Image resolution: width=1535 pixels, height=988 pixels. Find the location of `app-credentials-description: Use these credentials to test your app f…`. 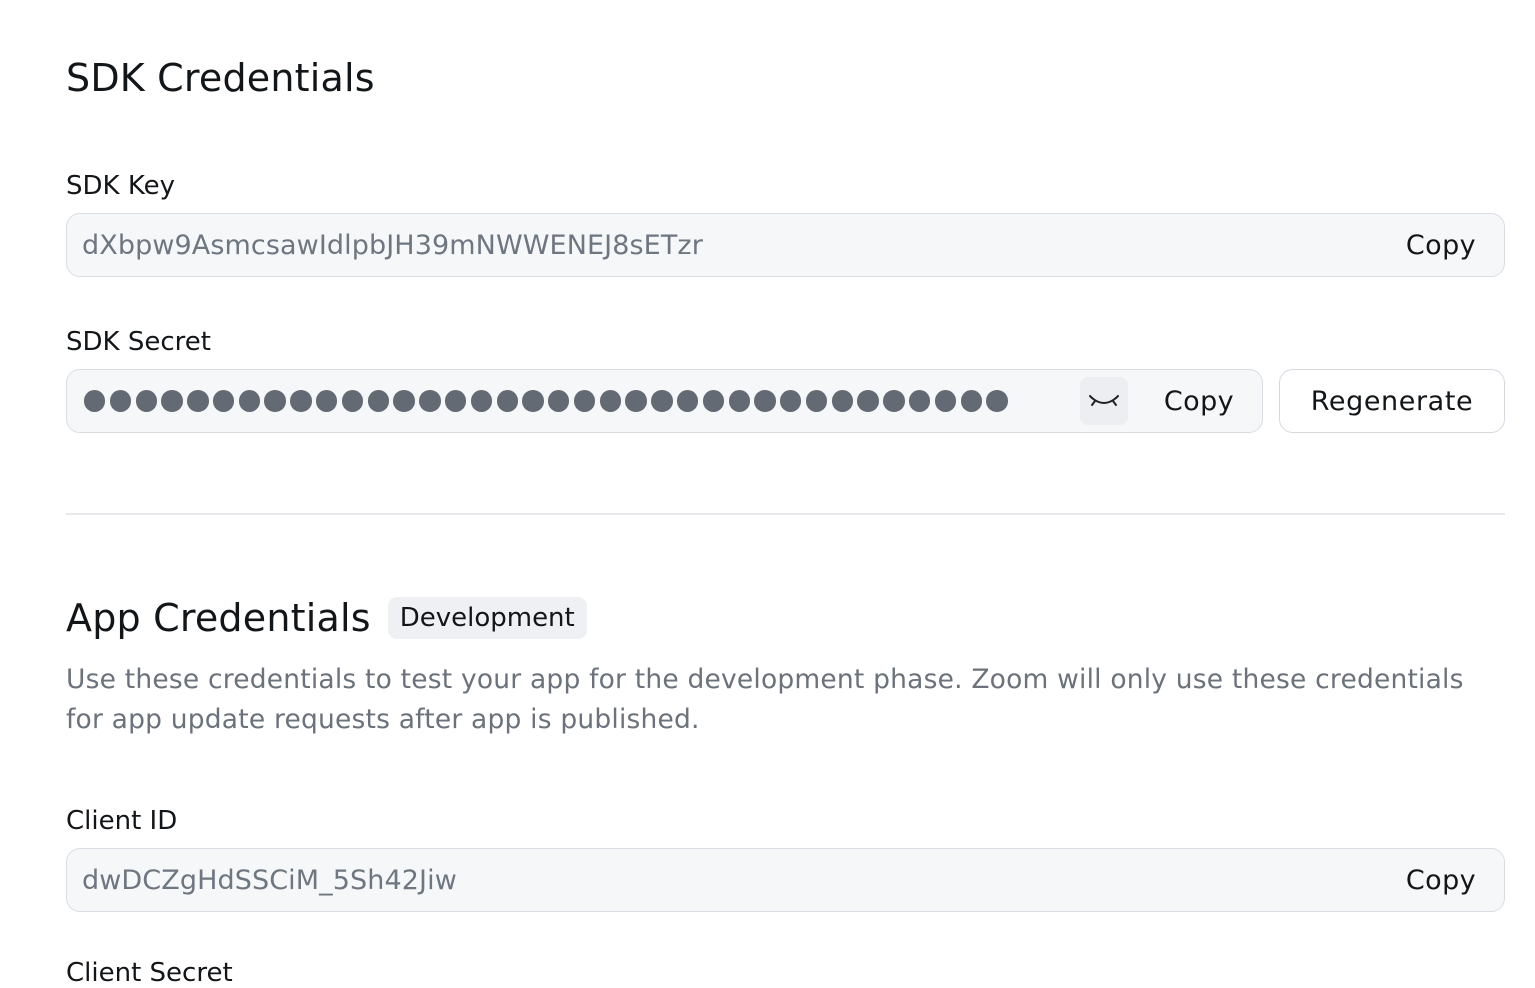

app-credentials-description: Use these credentials to test your app f… is located at coordinates (765, 699).